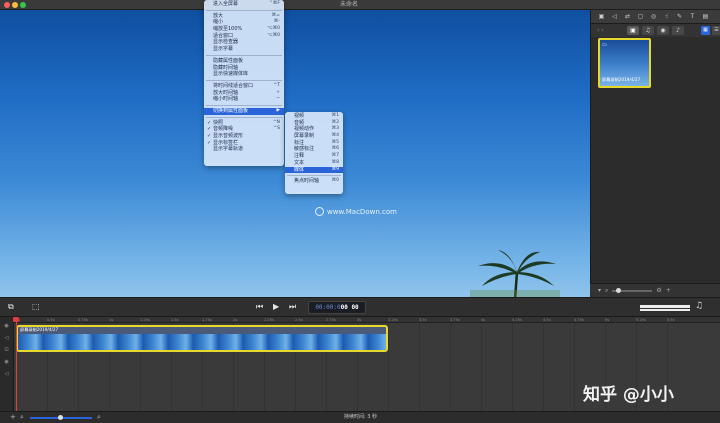 This screenshot has height=423, width=720. I want to click on menu-item-shortcut: ⌘1, so click(335, 115).